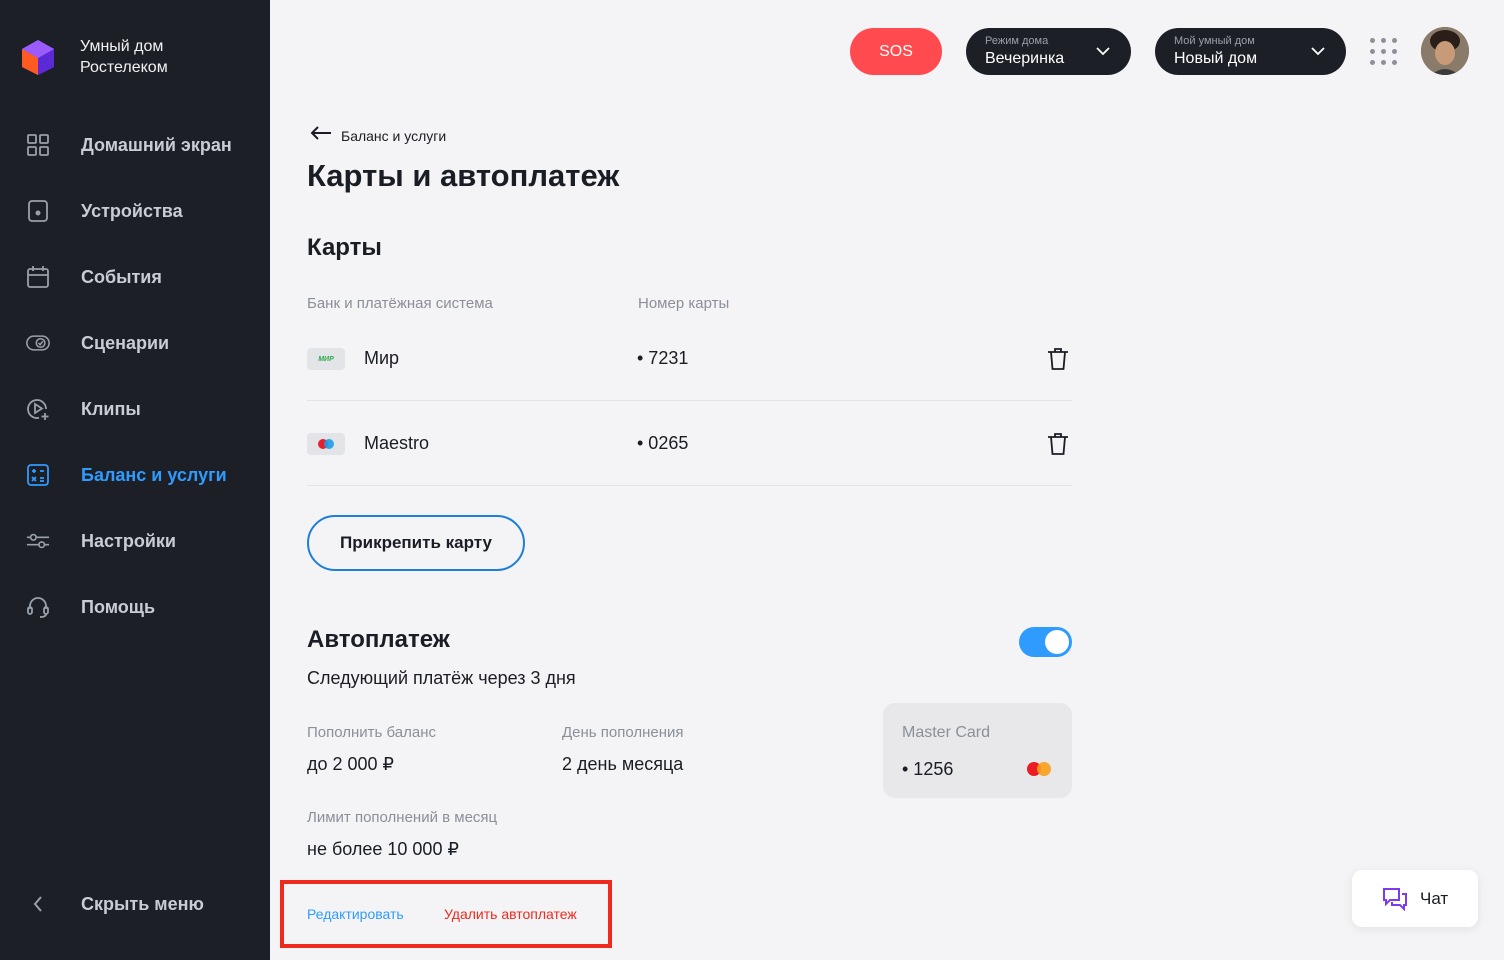  Describe the element at coordinates (154, 474) in the screenshot. I see `sidebar-item-label: Баланс и услуги` at that location.